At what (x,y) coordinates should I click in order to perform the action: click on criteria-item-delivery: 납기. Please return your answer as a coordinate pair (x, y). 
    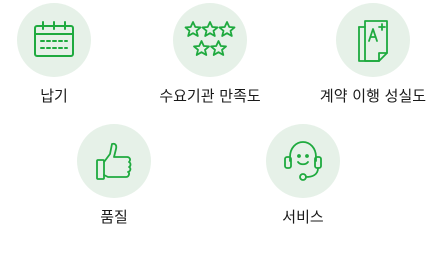
    Looking at the image, I should click on (62, 54).